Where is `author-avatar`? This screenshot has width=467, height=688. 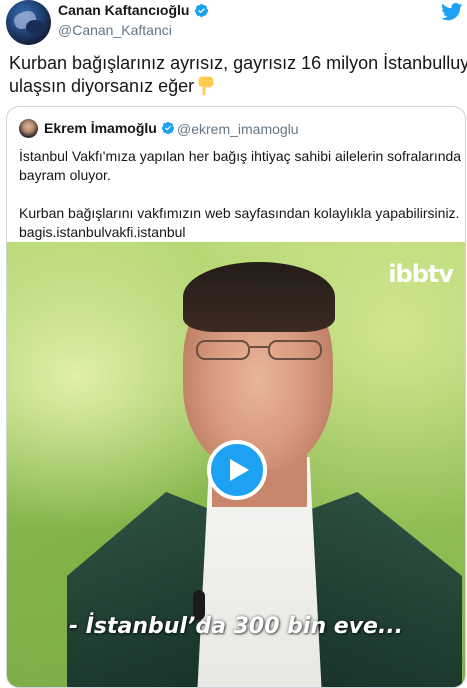
author-avatar is located at coordinates (28, 22).